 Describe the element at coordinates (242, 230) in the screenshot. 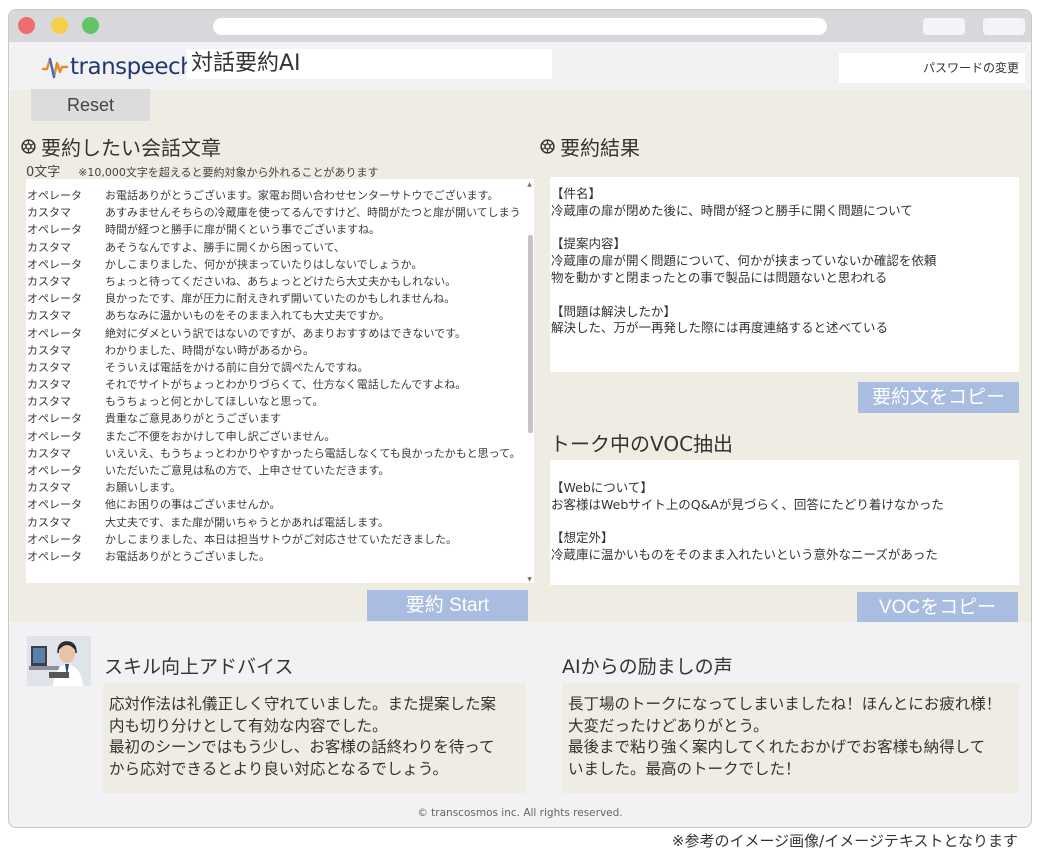

I see `utterance-text: 時間が経つと勝手に扉が開くという事でございますね。` at that location.